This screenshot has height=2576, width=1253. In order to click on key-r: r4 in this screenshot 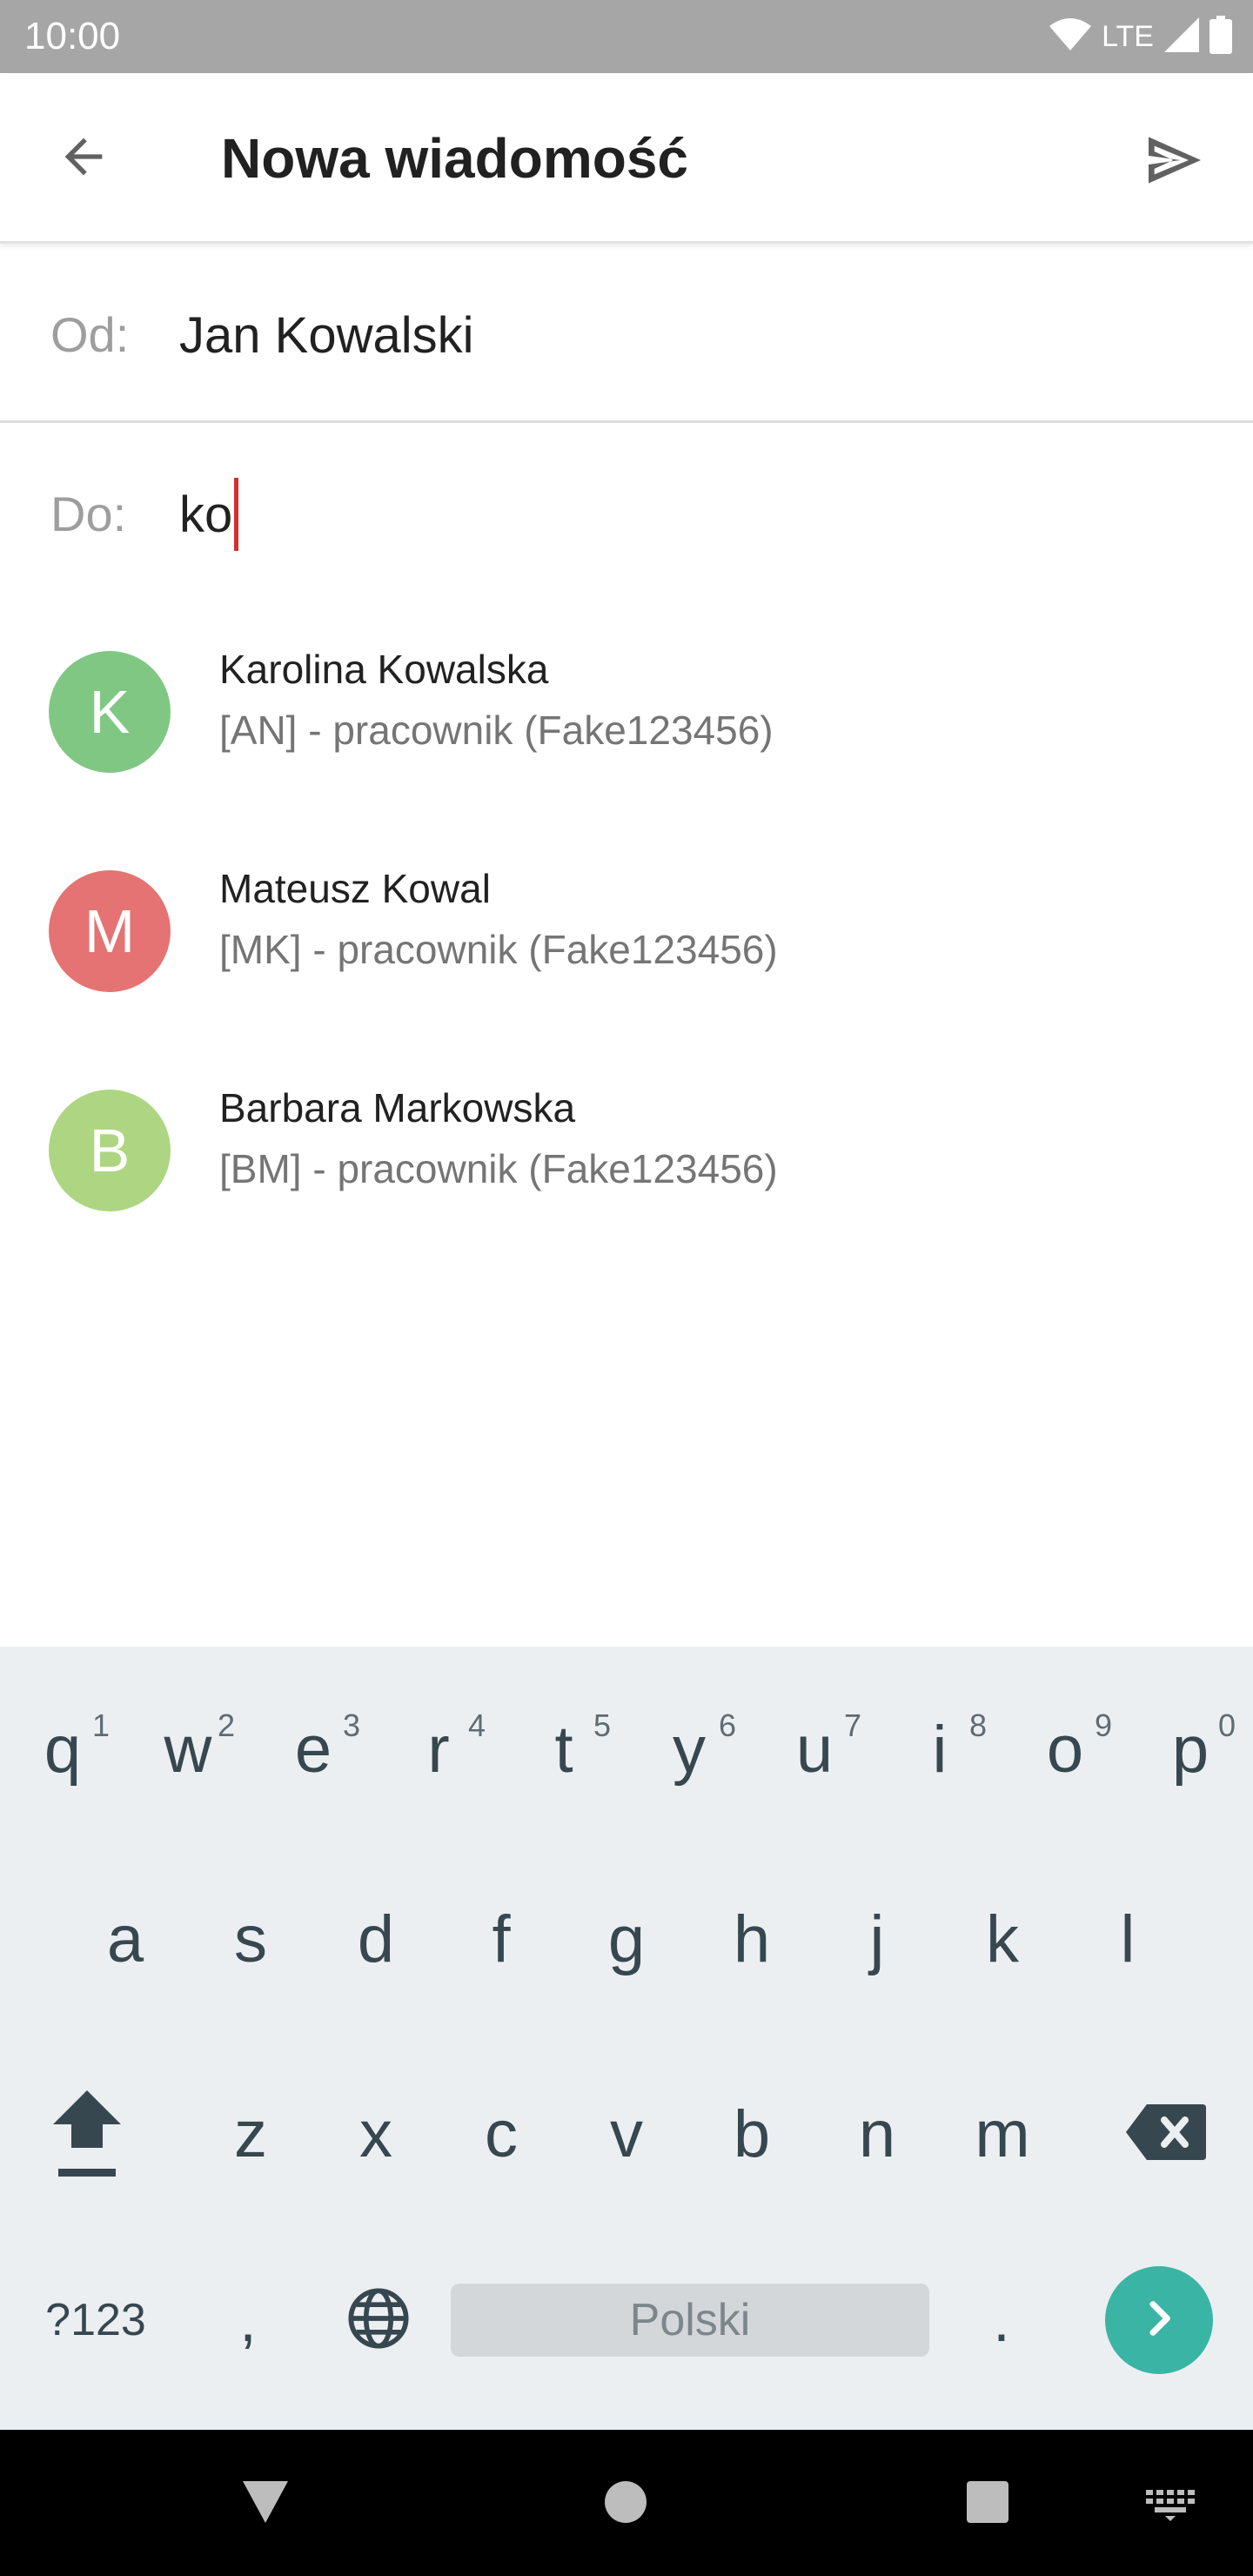, I will do `click(438, 1749)`.